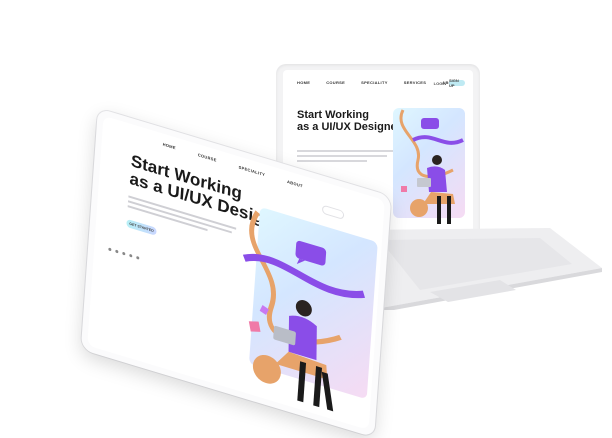  Describe the element at coordinates (141, 227) in the screenshot. I see `tablet-get-started-button: GET STARTED` at that location.